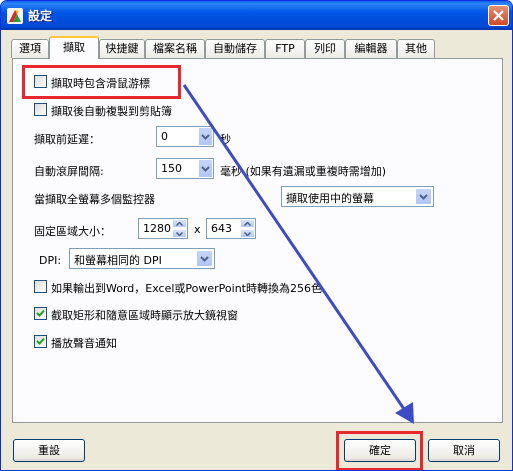 This screenshot has width=513, height=471. Describe the element at coordinates (15, 16) in the screenshot. I see `app-icon` at that location.